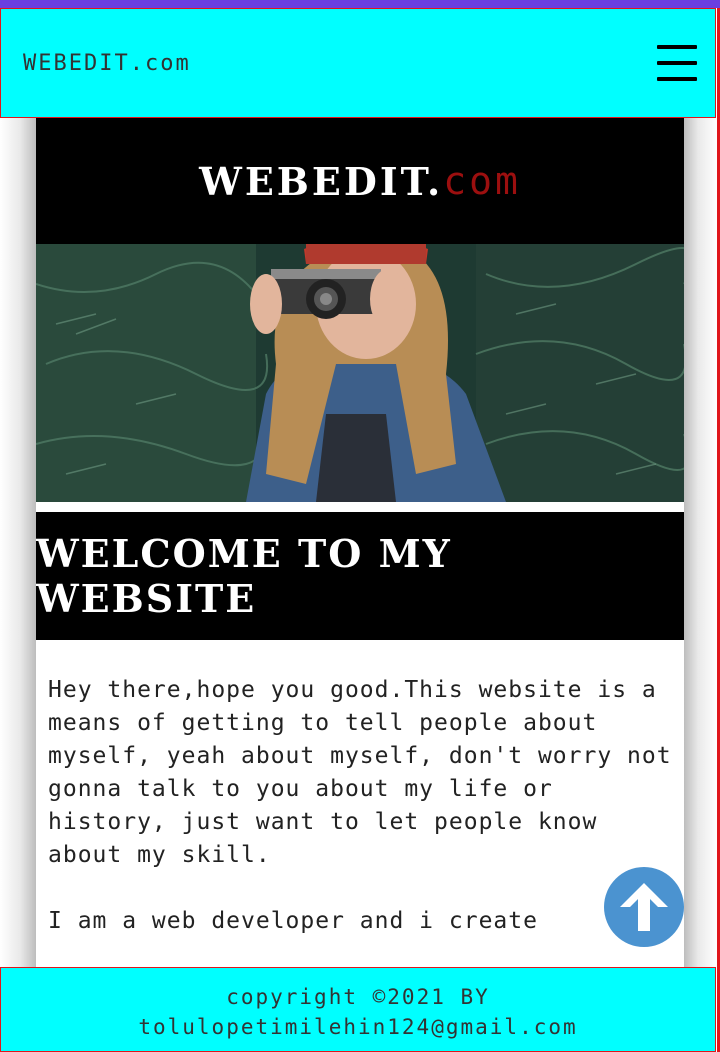 This screenshot has width=720, height=1052. I want to click on scroll-to-top-button, so click(644, 907).